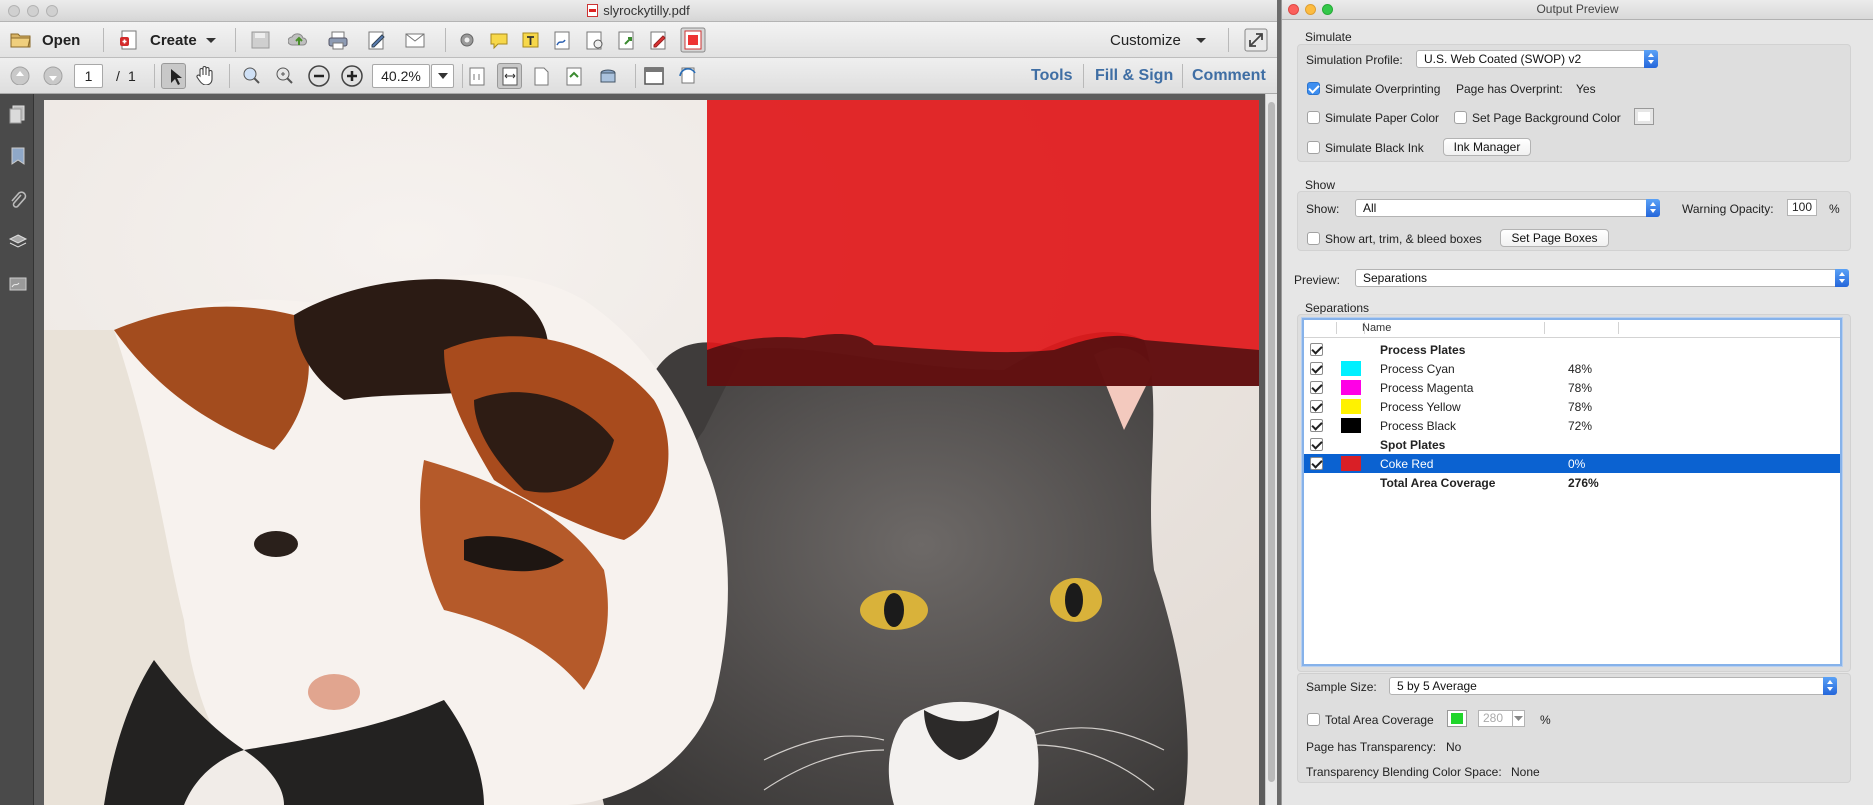  I want to click on bookmarks-icon, so click(18, 157).